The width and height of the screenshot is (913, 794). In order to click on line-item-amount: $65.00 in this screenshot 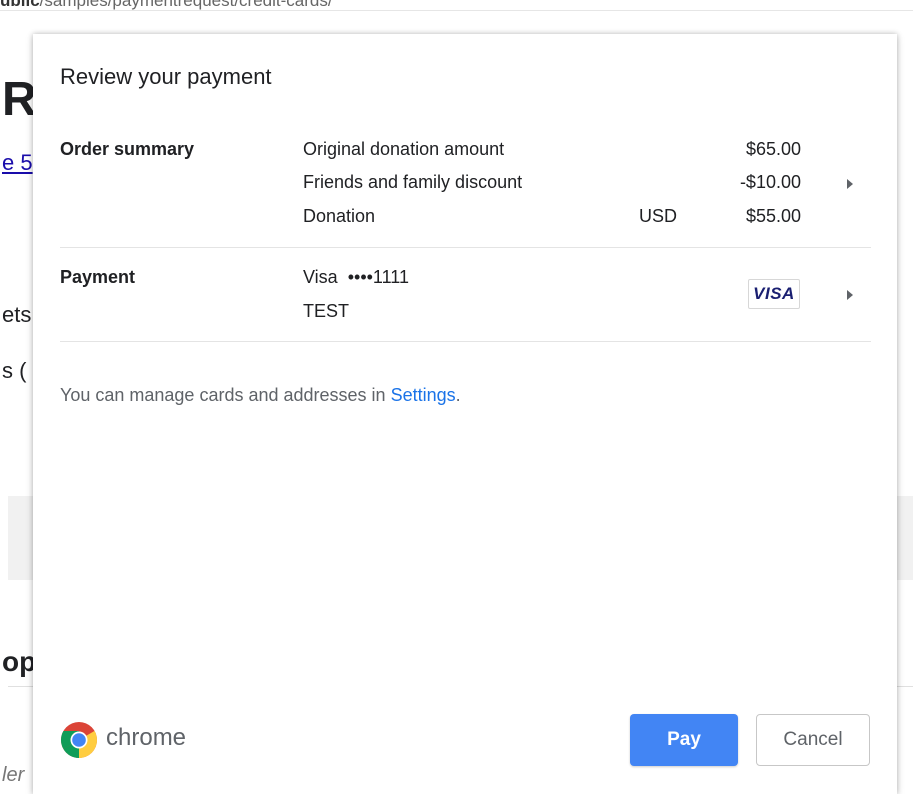, I will do `click(773, 149)`.